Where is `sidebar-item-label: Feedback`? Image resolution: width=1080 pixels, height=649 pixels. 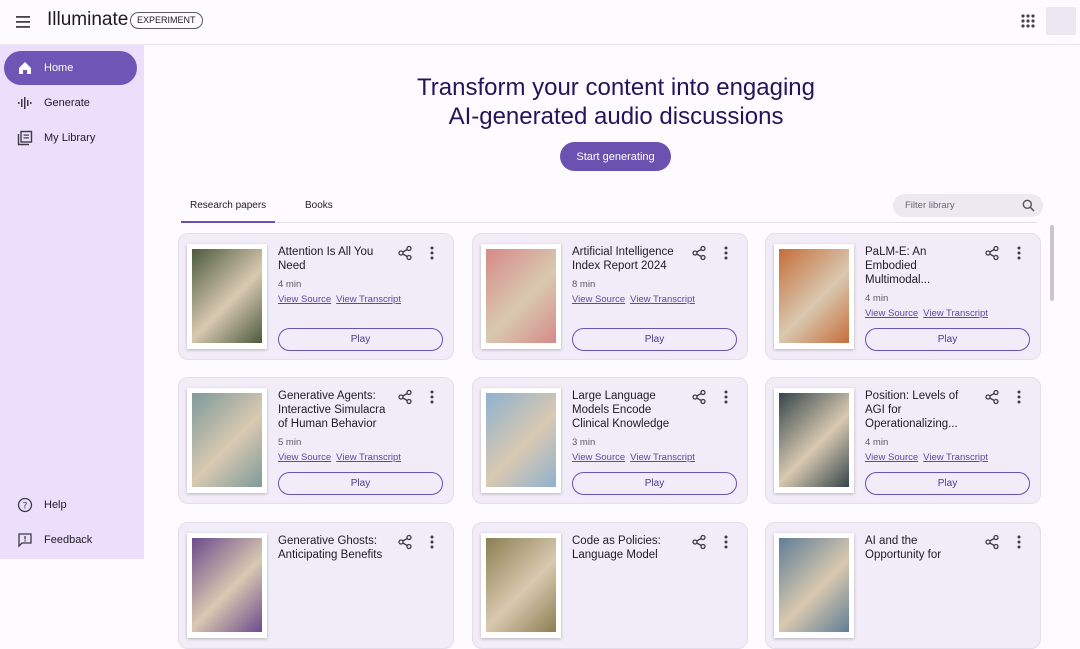
sidebar-item-label: Feedback is located at coordinates (68, 540).